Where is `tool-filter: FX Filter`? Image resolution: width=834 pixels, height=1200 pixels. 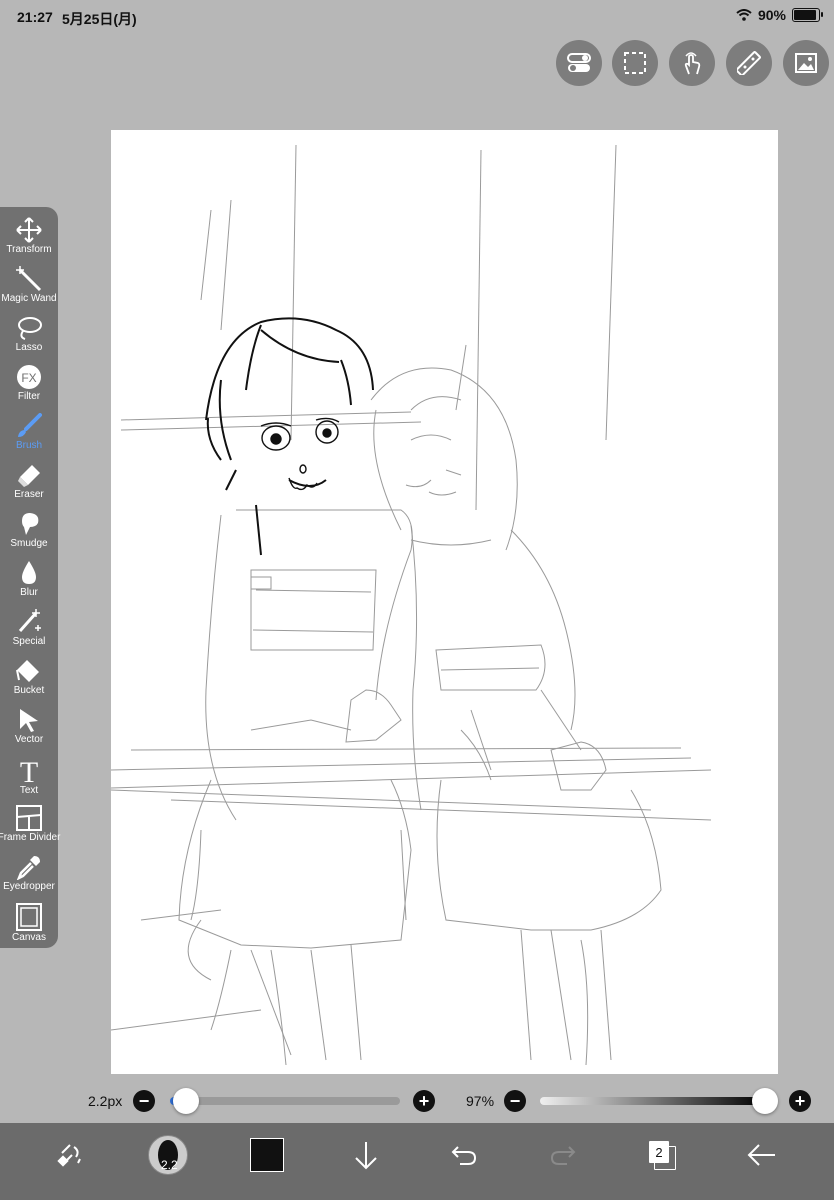 tool-filter: FX Filter is located at coordinates (29, 384).